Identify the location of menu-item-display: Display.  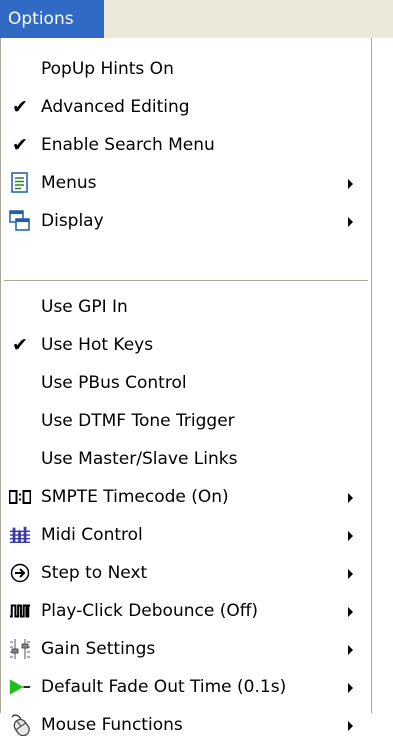
(186, 221).